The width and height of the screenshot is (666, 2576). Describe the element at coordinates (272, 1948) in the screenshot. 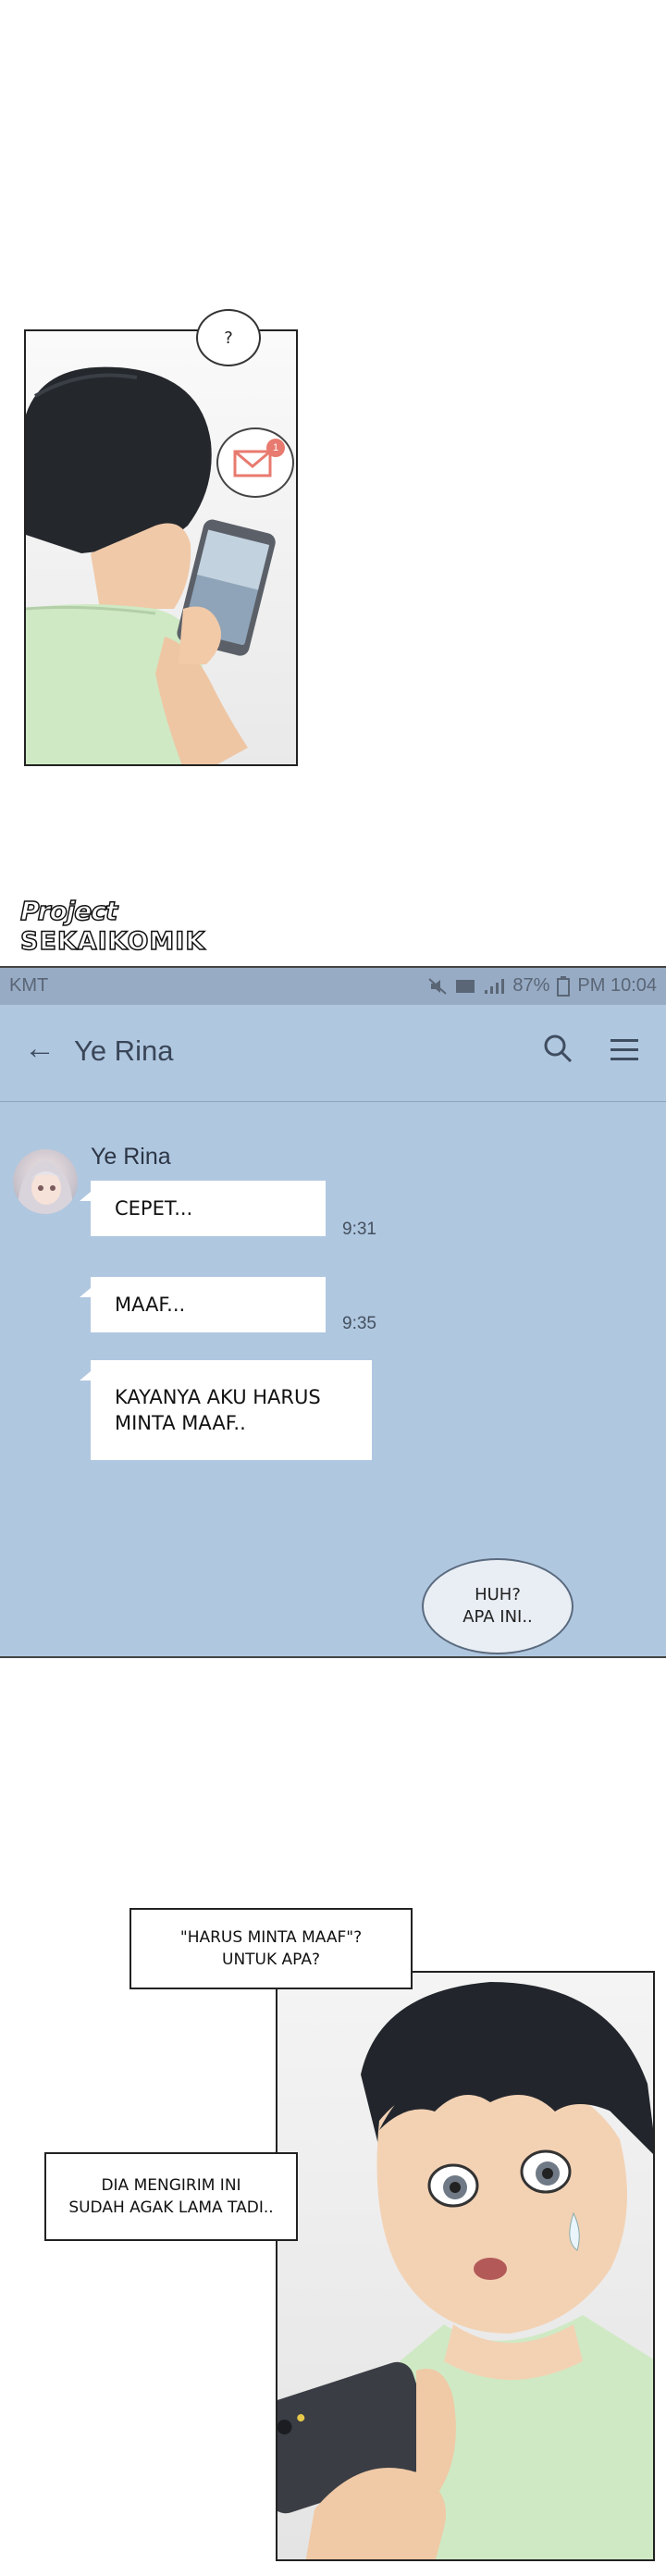

I see `caption-box-top: "HARUS MINTA MAAF"? UNTUK APA?` at that location.